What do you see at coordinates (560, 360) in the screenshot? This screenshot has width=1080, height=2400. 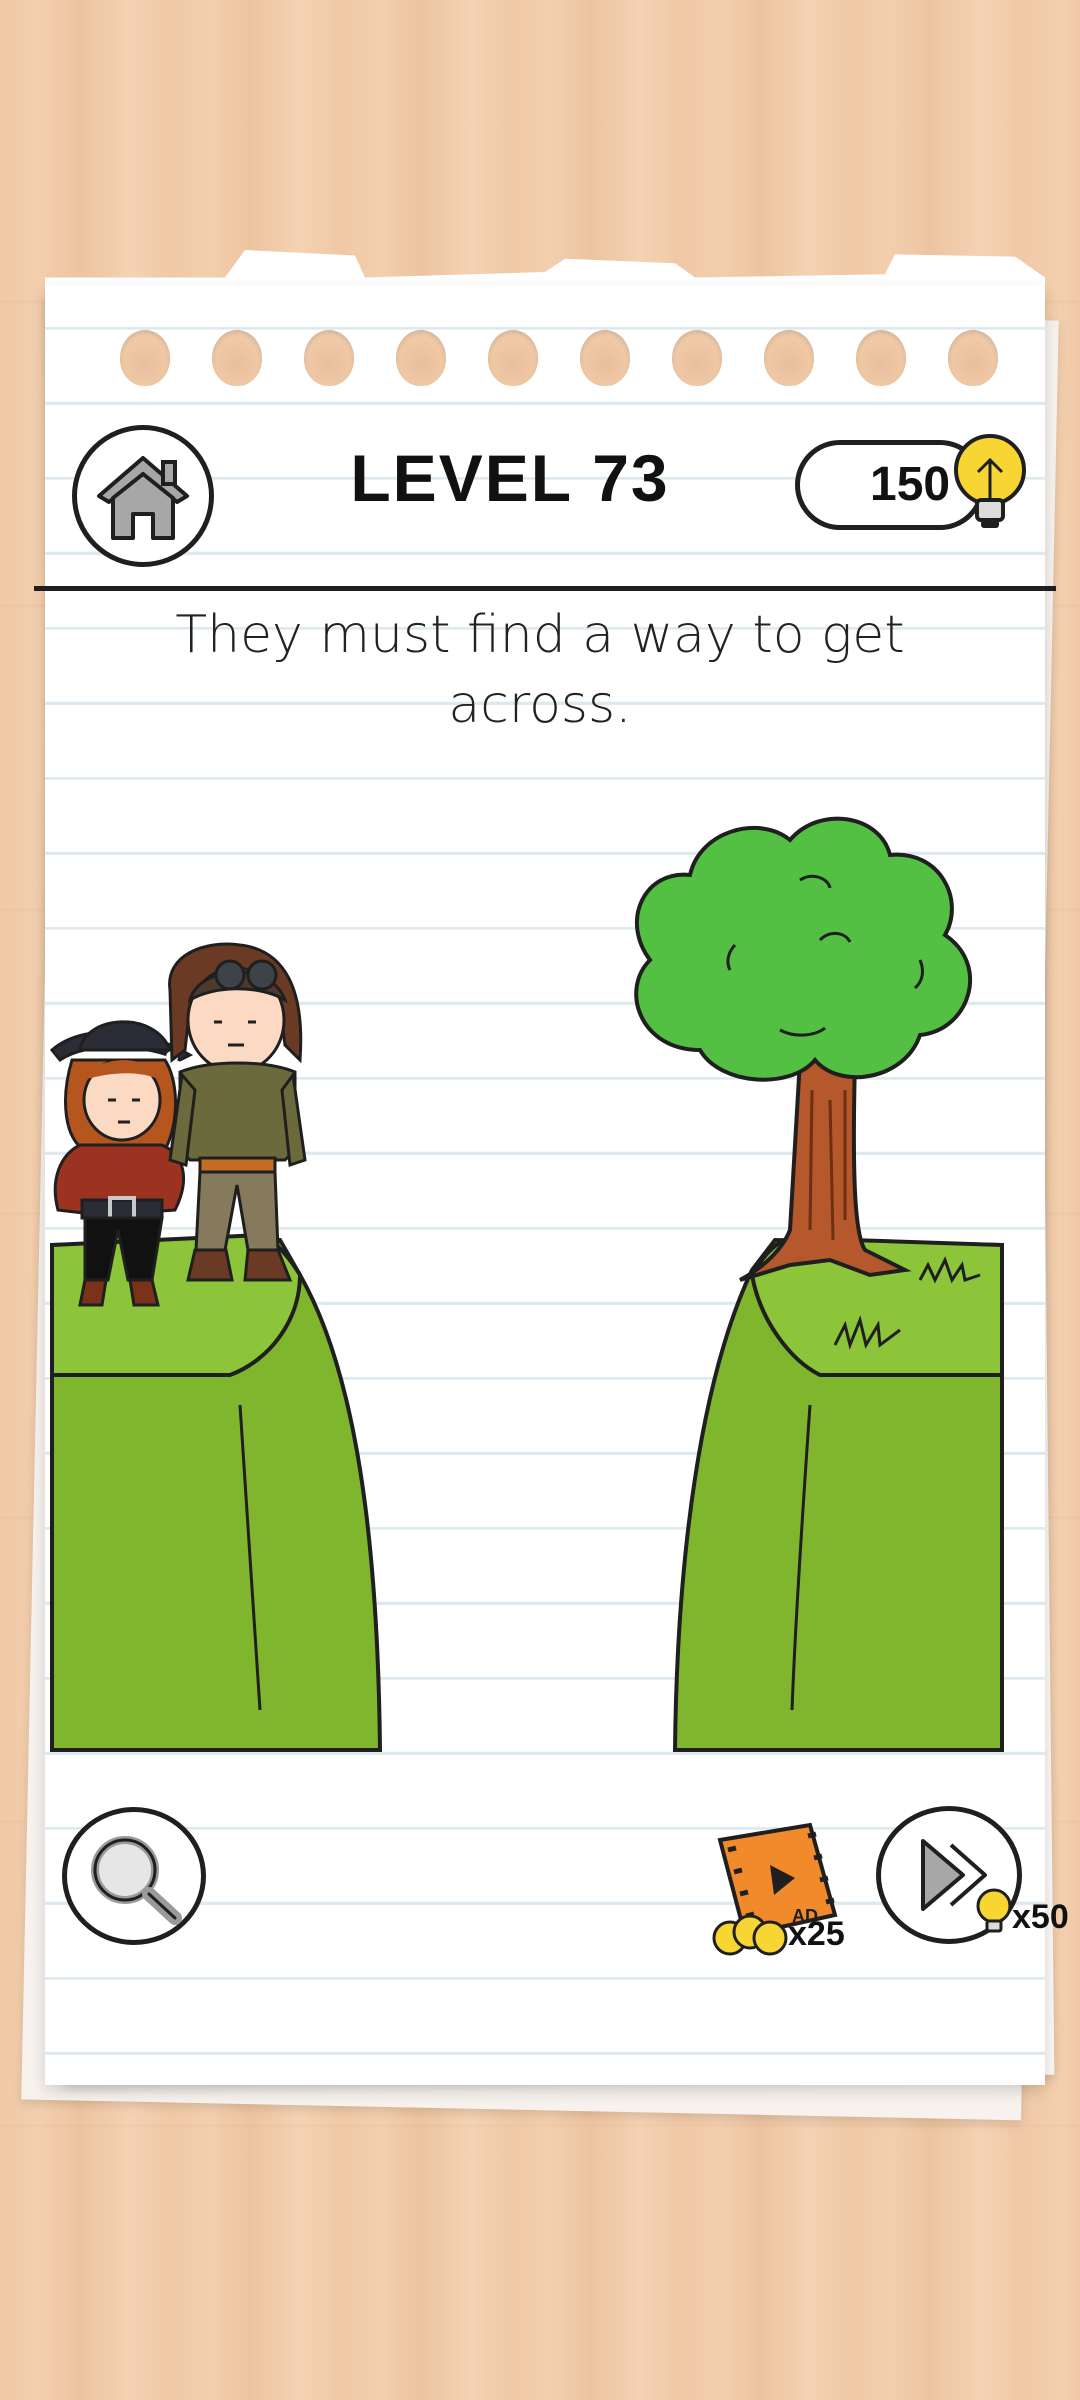 I see `punch-holes` at bounding box center [560, 360].